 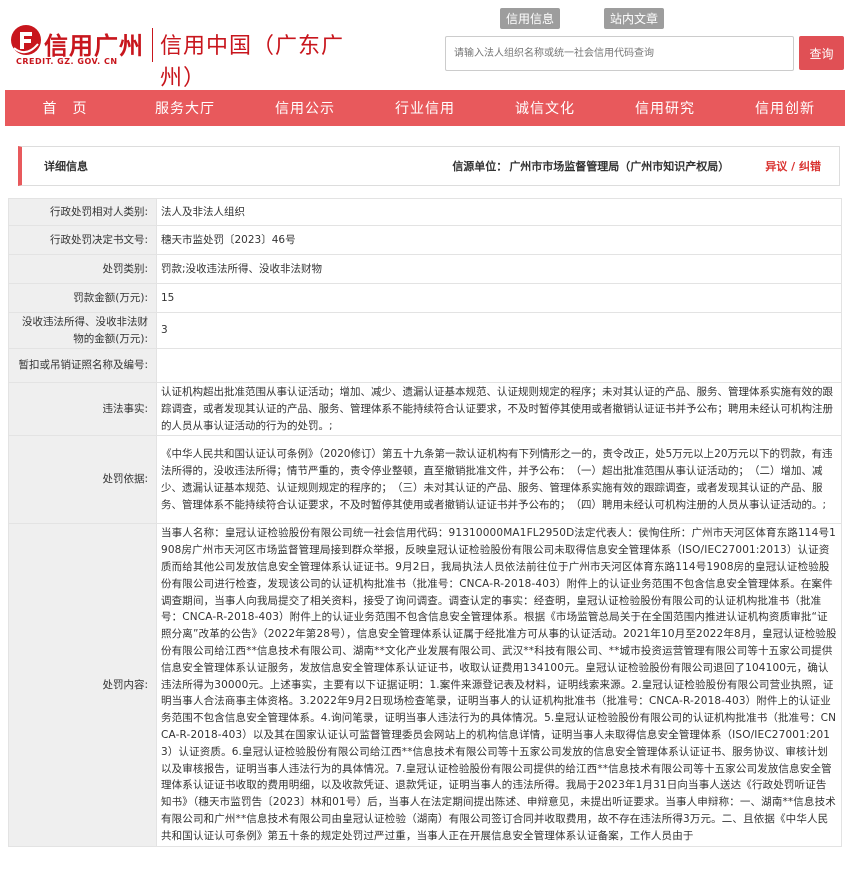 I want to click on nav-item-integrity-culture: 诚信文化, so click(x=545, y=108).